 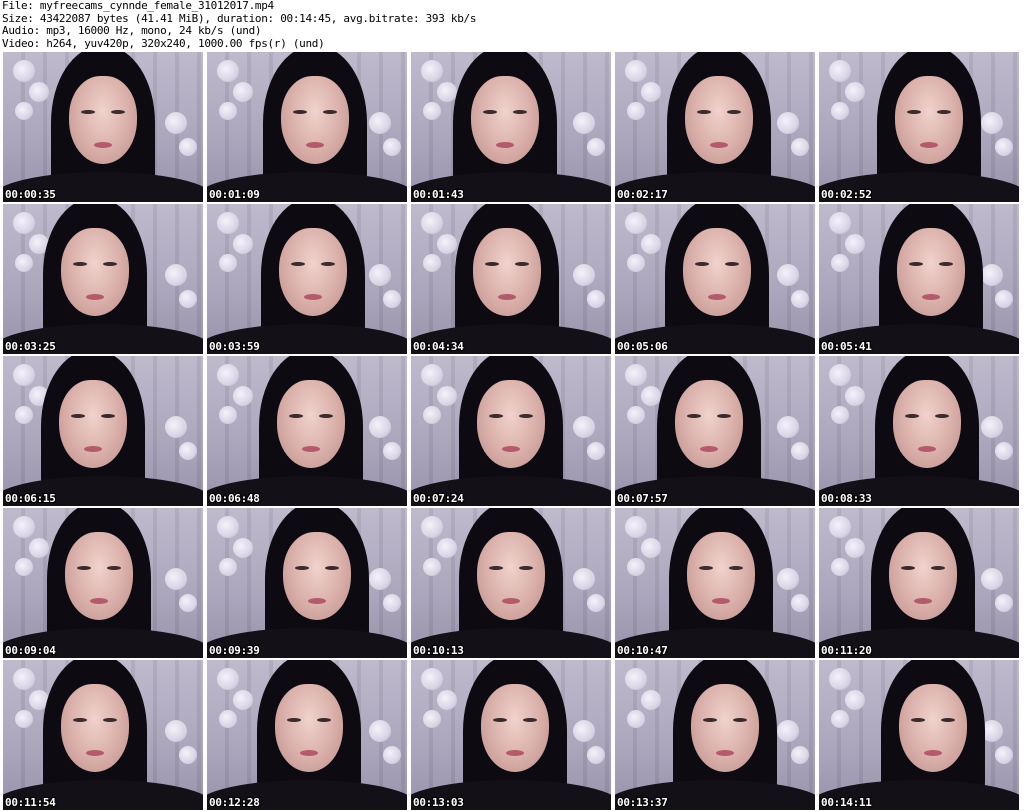 I want to click on thumbnail-frame: 00:03:59, so click(x=307, y=279).